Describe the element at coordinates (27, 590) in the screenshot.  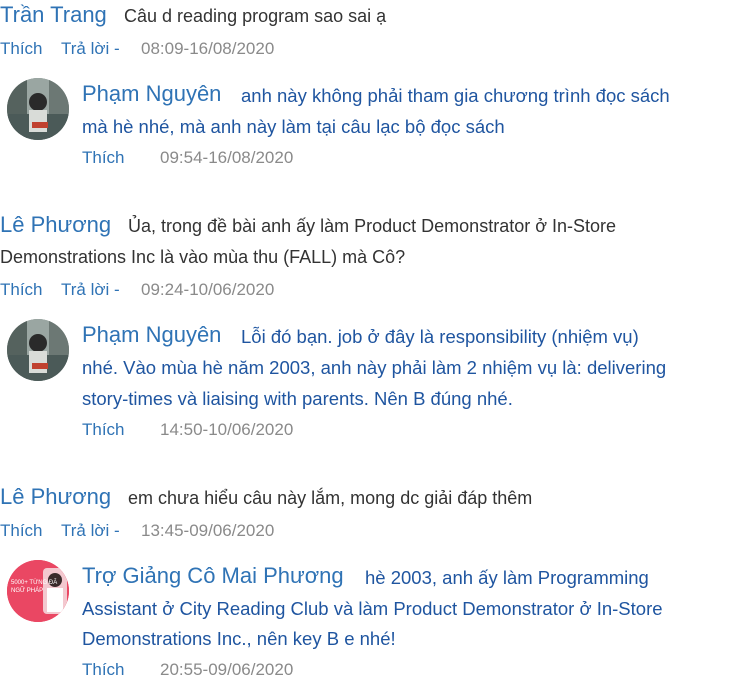
I see `svg-text: NGỮ PHÁP` at that location.